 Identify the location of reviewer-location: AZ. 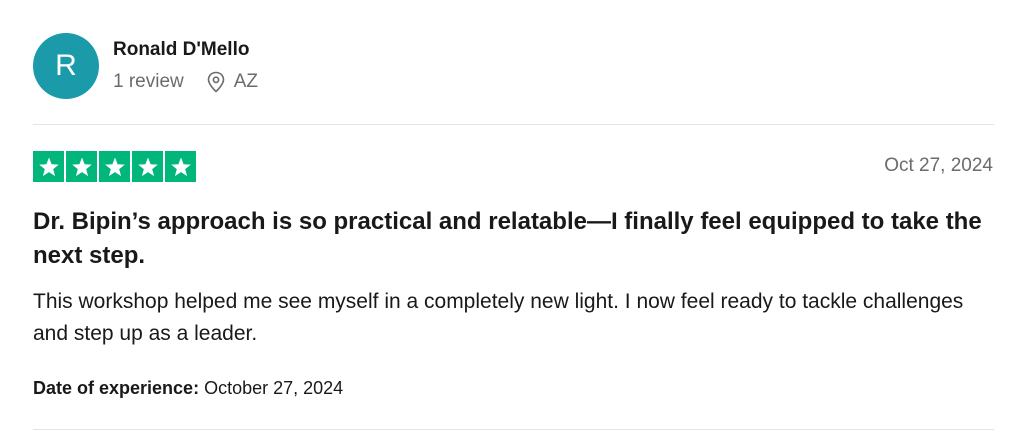
(246, 81).